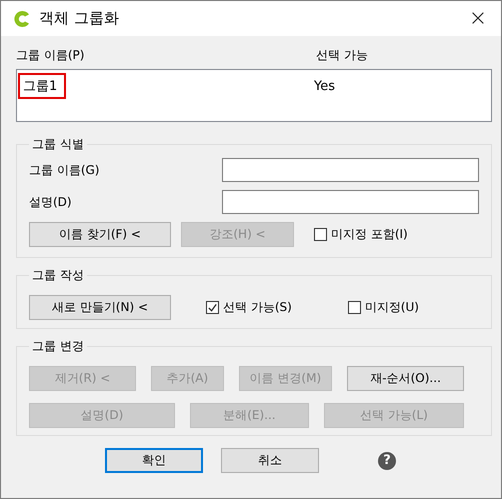  What do you see at coordinates (257, 307) in the screenshot?
I see `checkbox-label: 선택 가능(S)` at bounding box center [257, 307].